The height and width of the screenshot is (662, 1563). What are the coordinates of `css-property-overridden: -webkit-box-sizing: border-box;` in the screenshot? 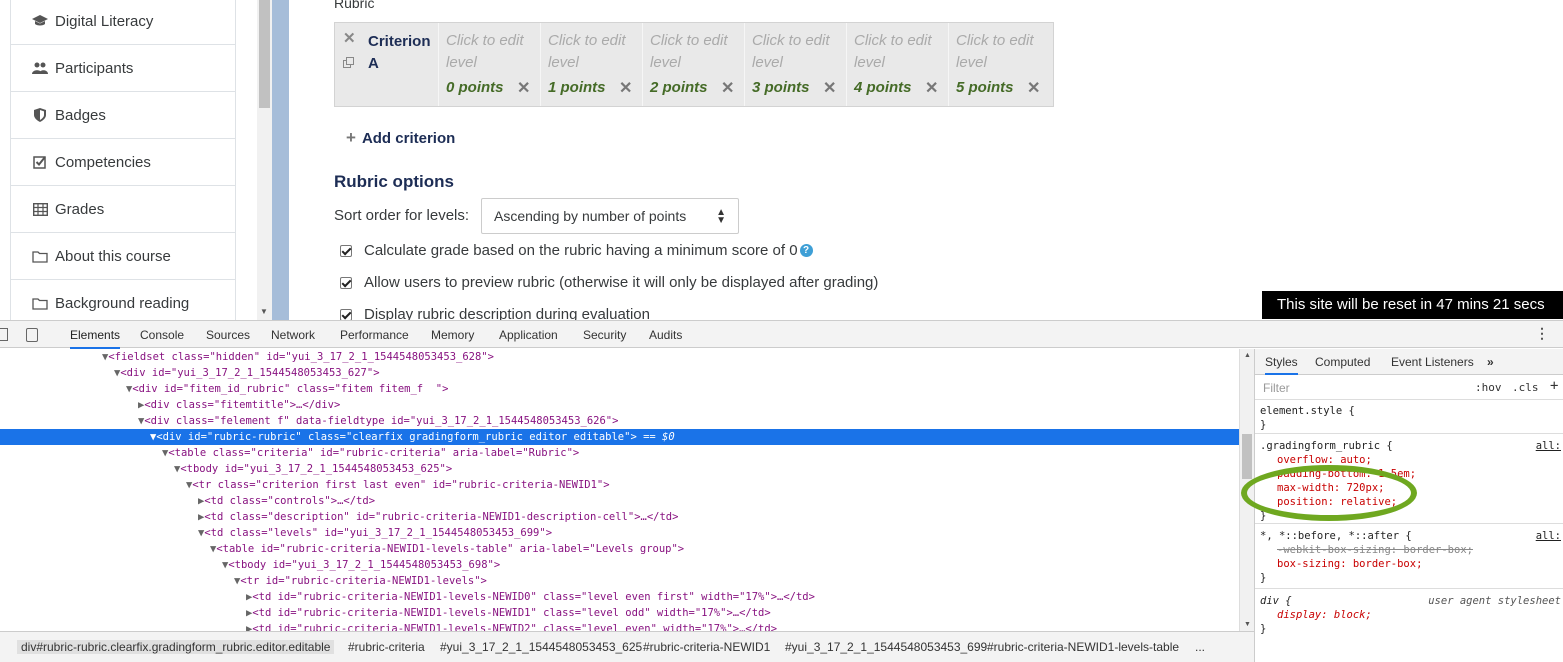 It's located at (1375, 550).